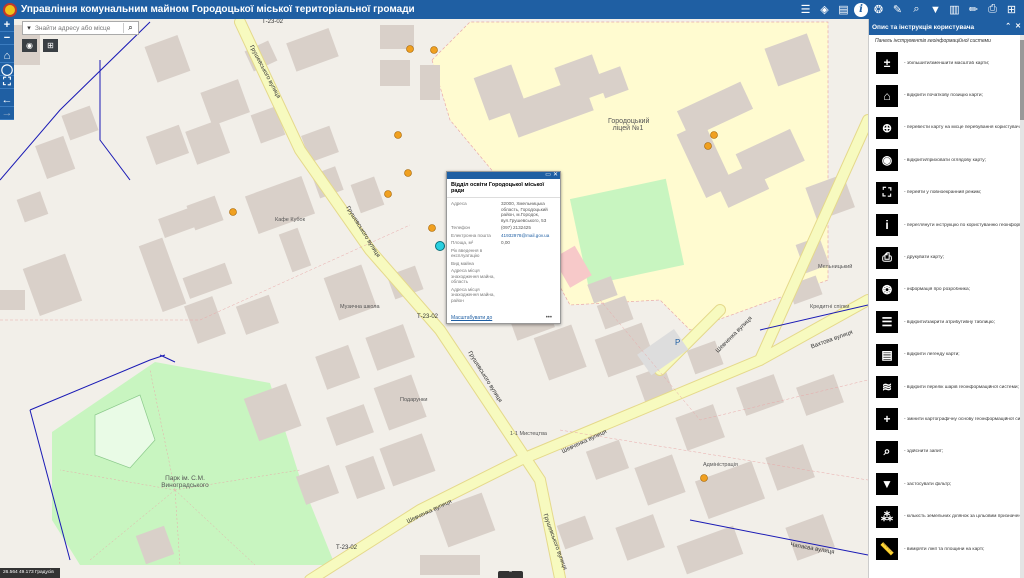 This screenshot has width=1024, height=578. Describe the element at coordinates (887, 387) in the screenshot. I see `layers-icon: ≋` at that location.